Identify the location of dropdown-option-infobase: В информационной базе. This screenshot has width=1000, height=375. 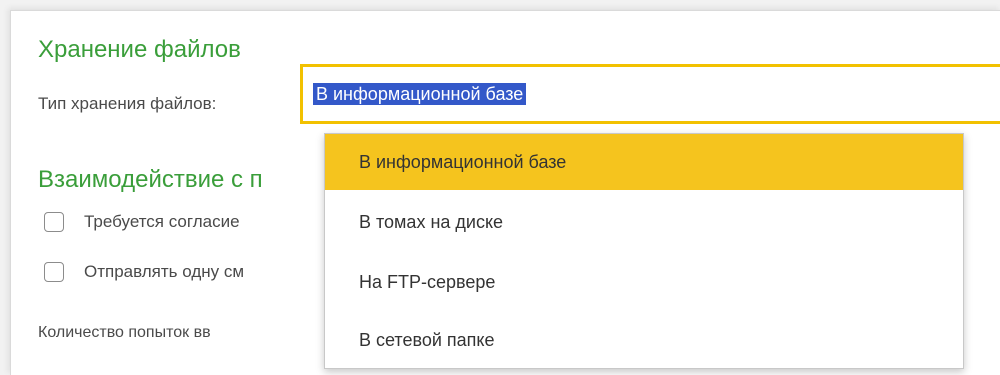
(644, 162).